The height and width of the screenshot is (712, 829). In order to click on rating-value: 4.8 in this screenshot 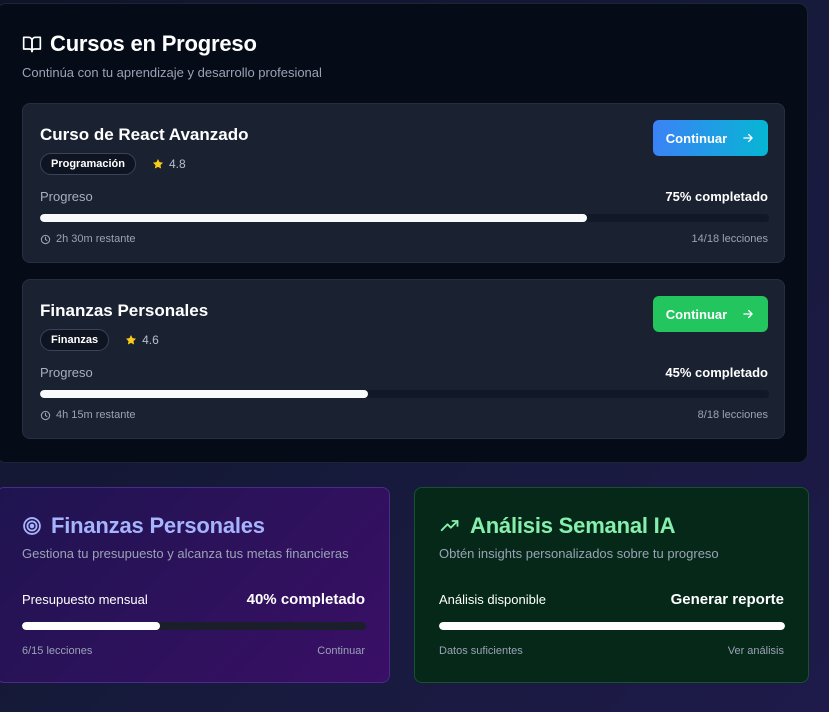, I will do `click(177, 164)`.